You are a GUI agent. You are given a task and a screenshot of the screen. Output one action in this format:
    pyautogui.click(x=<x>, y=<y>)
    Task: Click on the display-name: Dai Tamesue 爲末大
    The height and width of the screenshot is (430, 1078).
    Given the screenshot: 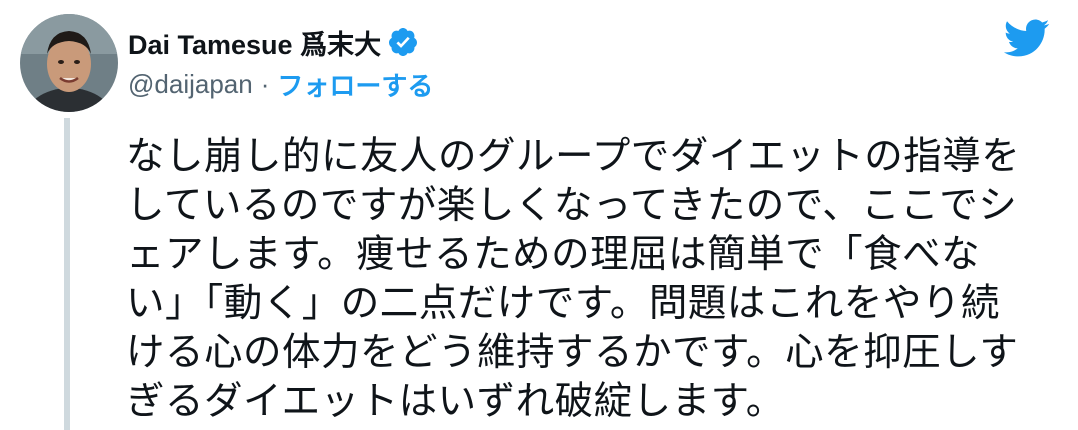 What is the action you would take?
    pyautogui.click(x=254, y=42)
    